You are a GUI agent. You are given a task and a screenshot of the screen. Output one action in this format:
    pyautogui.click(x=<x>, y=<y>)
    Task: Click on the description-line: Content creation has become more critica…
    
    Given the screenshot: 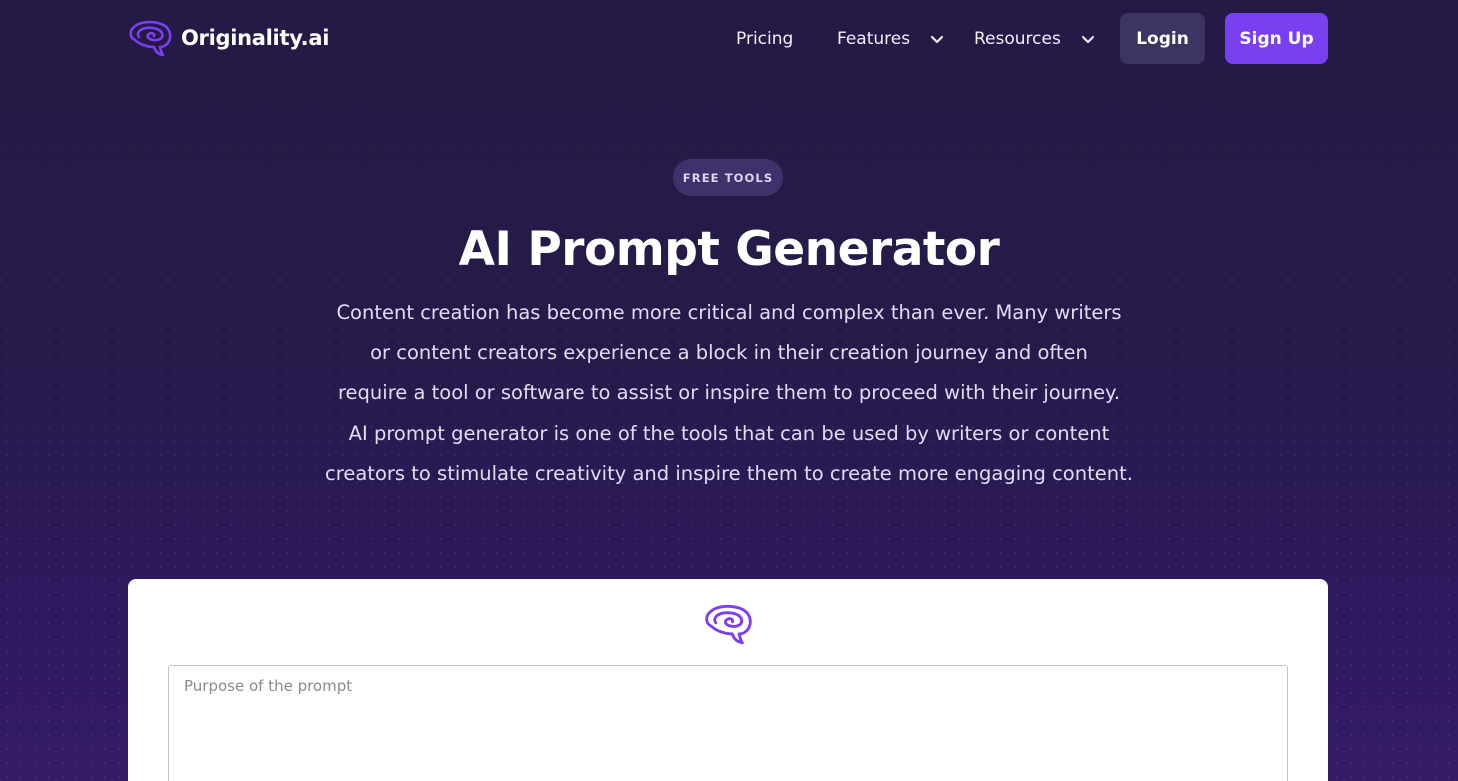 What is the action you would take?
    pyautogui.click(x=729, y=312)
    